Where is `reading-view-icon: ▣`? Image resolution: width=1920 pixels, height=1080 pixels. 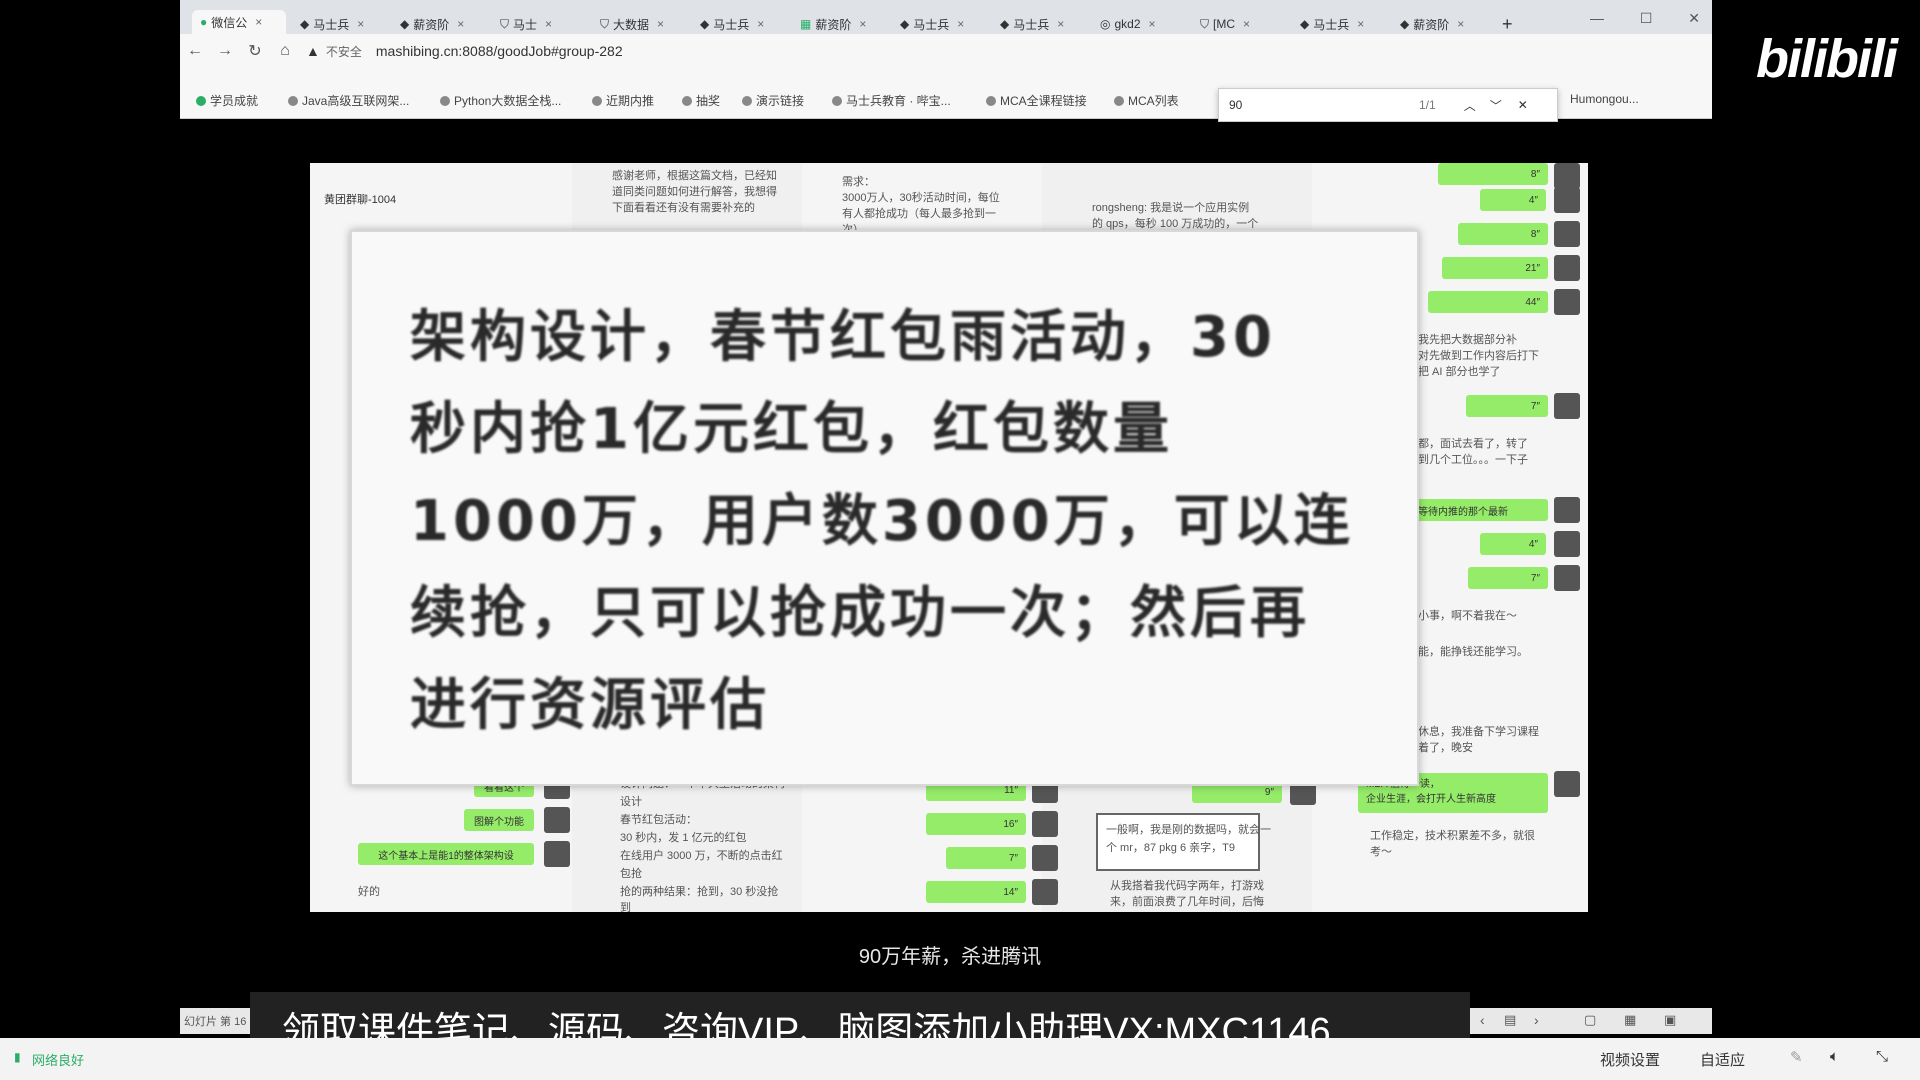 reading-view-icon: ▣ is located at coordinates (1670, 1020).